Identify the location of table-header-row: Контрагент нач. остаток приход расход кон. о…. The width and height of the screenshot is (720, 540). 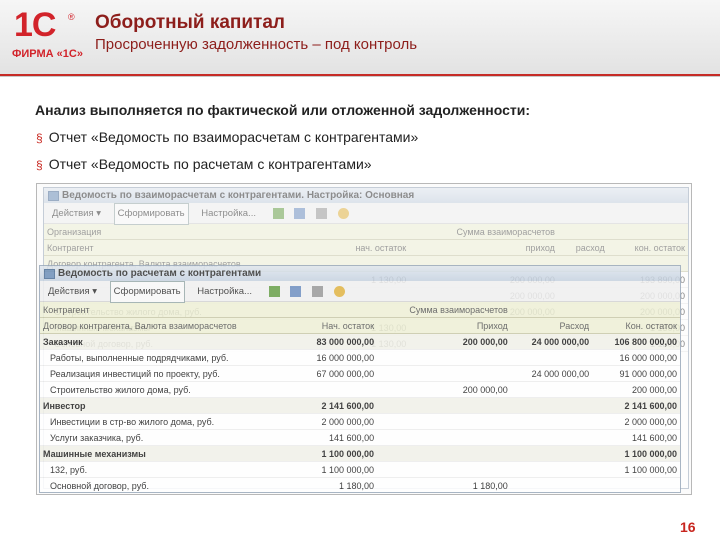
(366, 247).